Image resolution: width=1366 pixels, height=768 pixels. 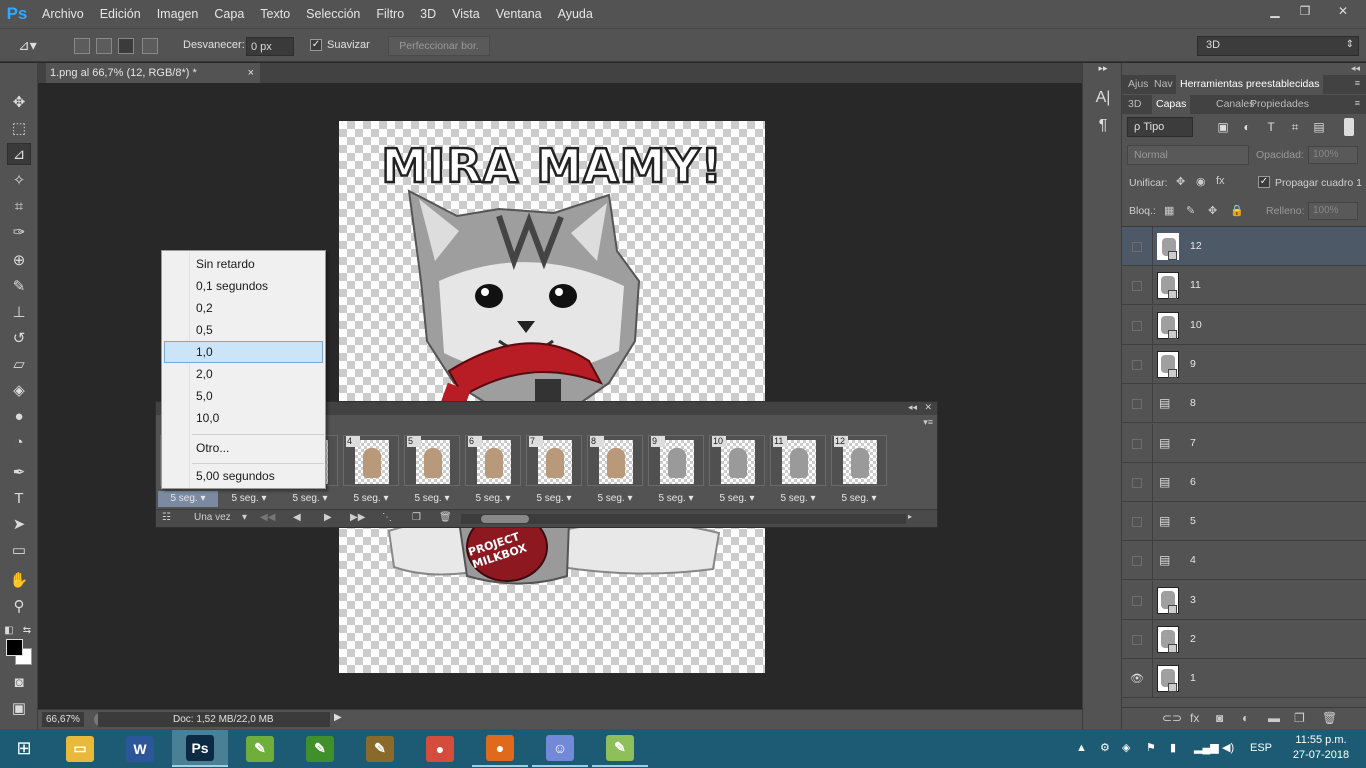 I want to click on tab-navigator: Nav, so click(x=1163, y=84).